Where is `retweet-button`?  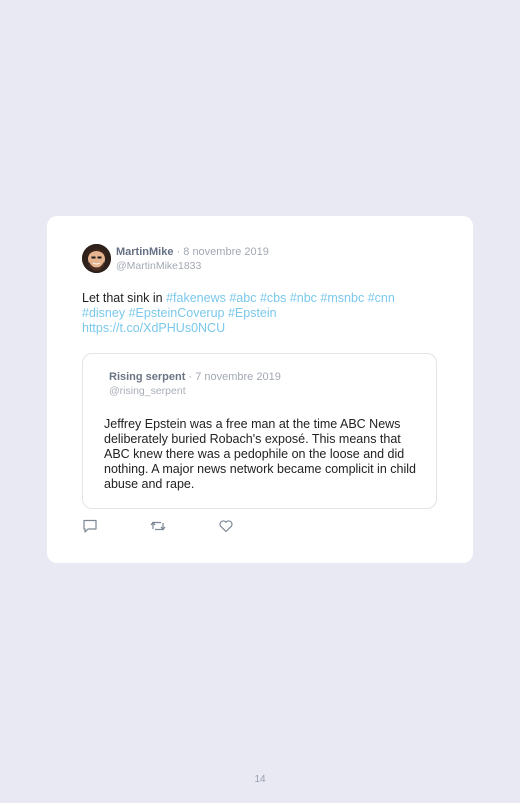 retweet-button is located at coordinates (184, 526).